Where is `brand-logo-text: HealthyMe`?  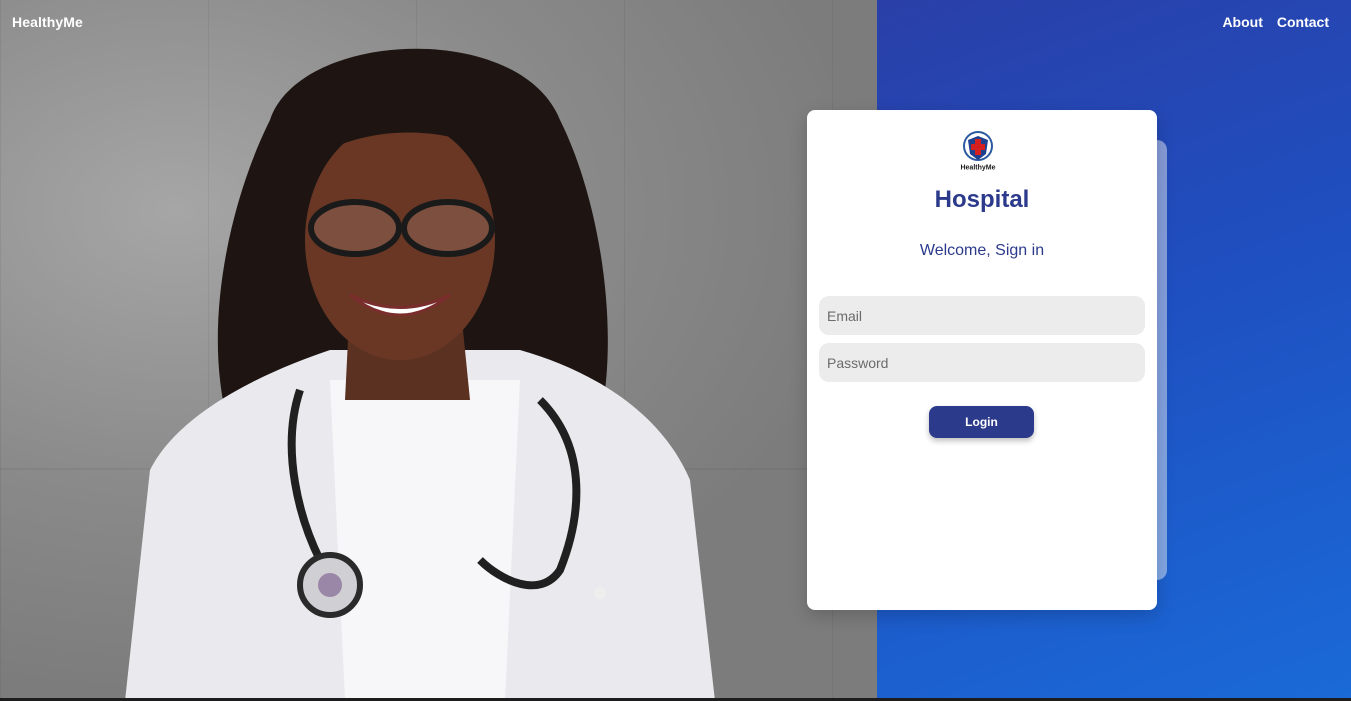
brand-logo-text: HealthyMe is located at coordinates (47, 22).